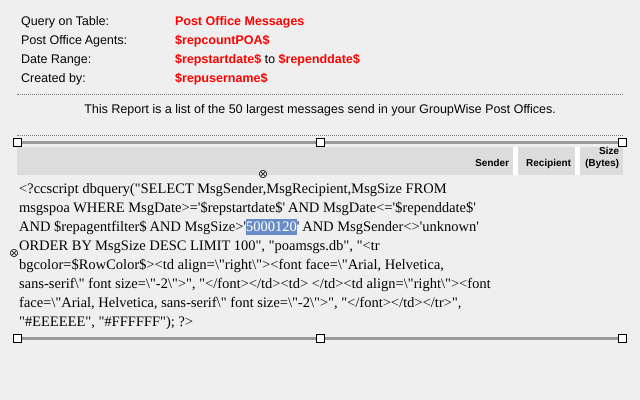 The height and width of the screenshot is (400, 640). Describe the element at coordinates (231, 265) in the screenshot. I see `code-line: bgcolor=$RowColor$><td align=\"right\"><font face=\"Arial, Helvetica,` at that location.